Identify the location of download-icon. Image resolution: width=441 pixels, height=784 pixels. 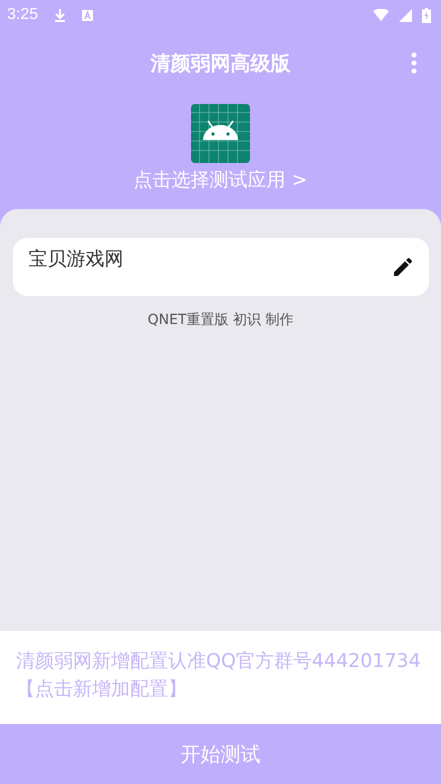
(60, 15).